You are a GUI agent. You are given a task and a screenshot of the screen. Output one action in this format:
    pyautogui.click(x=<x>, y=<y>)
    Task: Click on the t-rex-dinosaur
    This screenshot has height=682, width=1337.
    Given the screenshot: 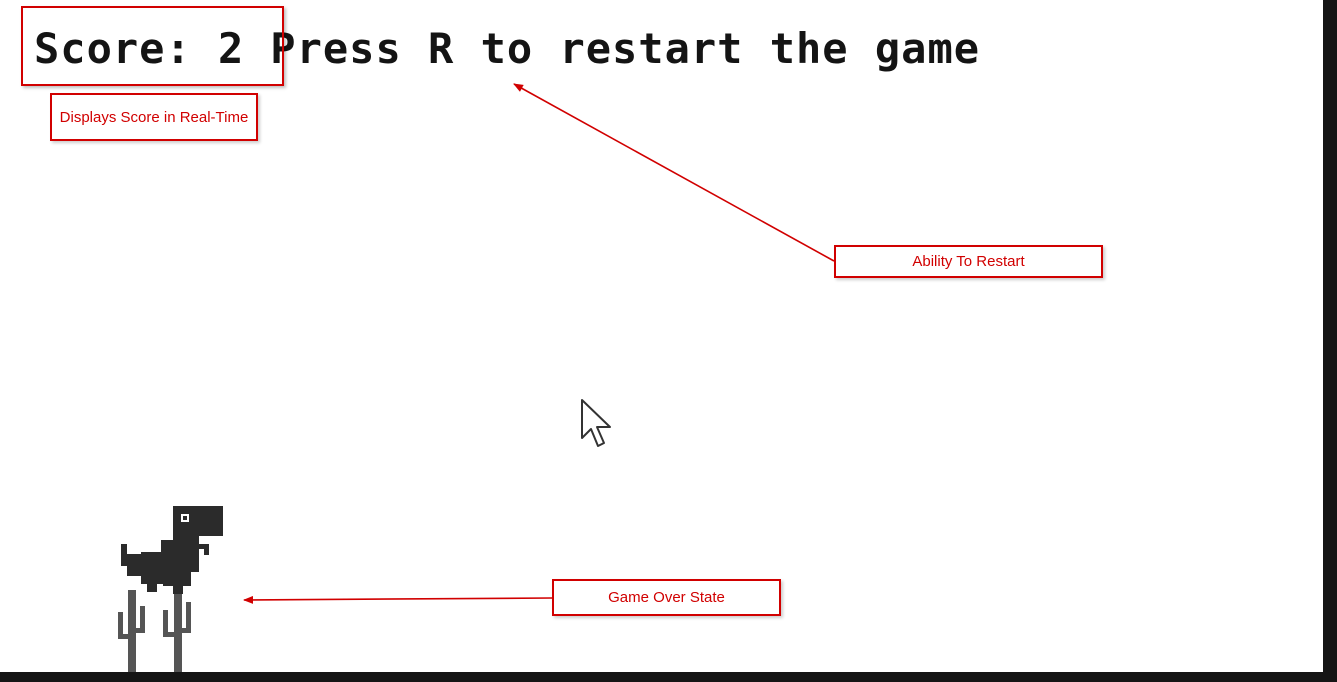 What is the action you would take?
    pyautogui.click(x=172, y=550)
    